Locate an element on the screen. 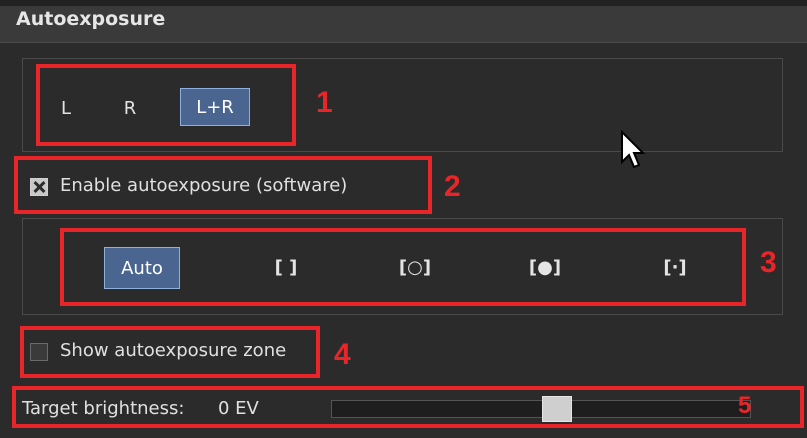 The width and height of the screenshot is (807, 438). mode-point-button: [·] is located at coordinates (675, 268).